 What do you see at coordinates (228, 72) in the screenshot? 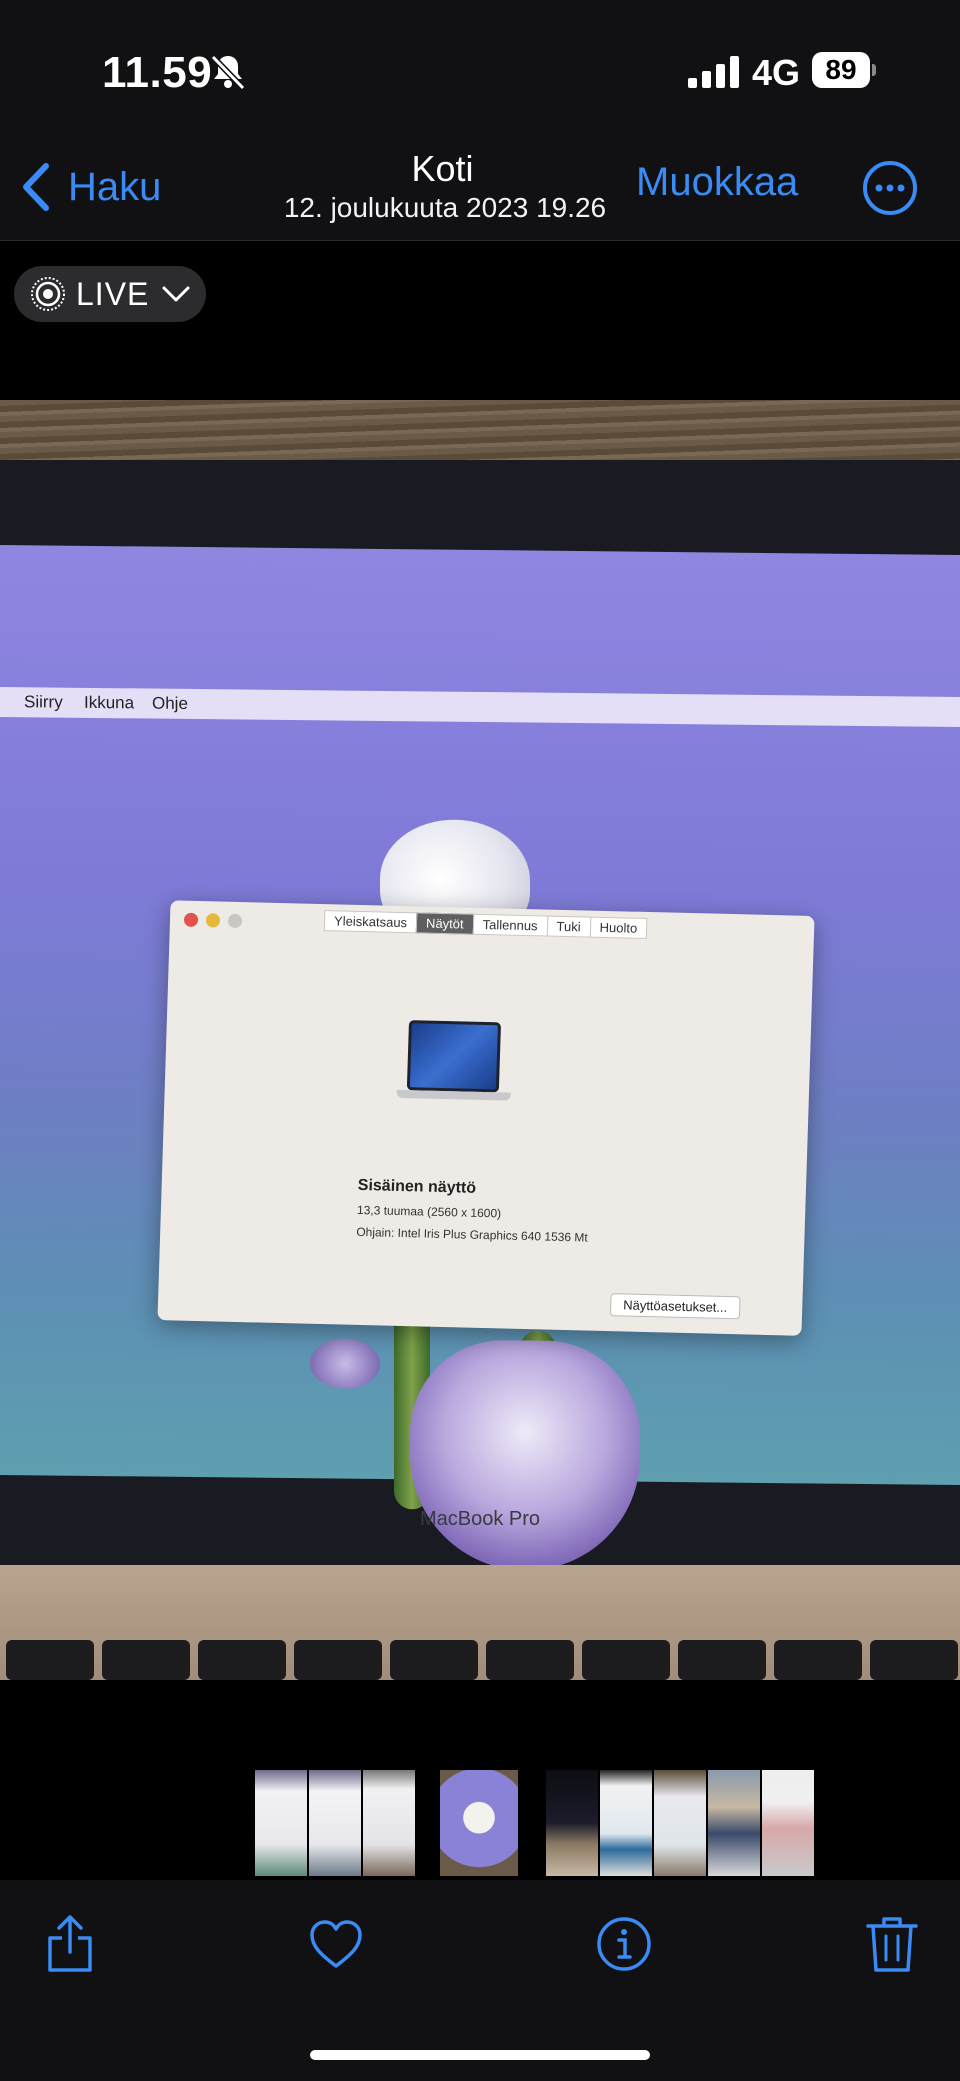
I see `bell-slash-icon` at bounding box center [228, 72].